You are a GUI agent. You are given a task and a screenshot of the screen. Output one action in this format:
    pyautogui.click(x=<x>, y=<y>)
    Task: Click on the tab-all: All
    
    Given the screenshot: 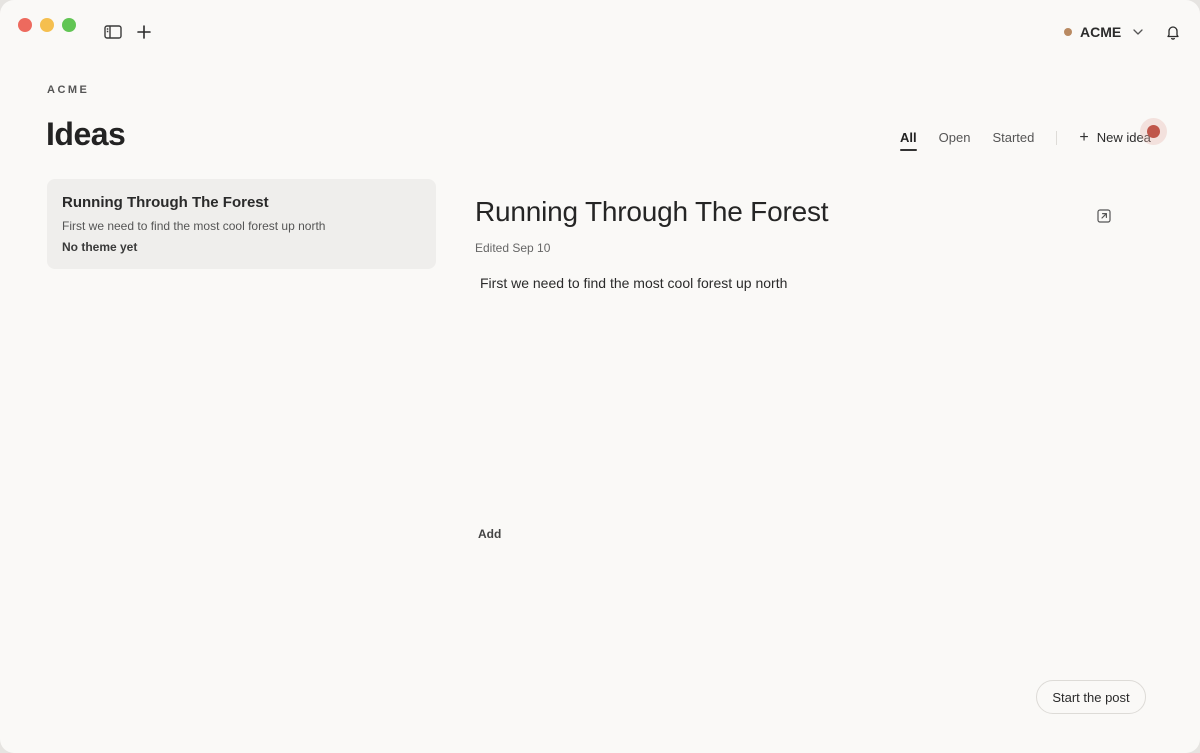 What is the action you would take?
    pyautogui.click(x=908, y=140)
    